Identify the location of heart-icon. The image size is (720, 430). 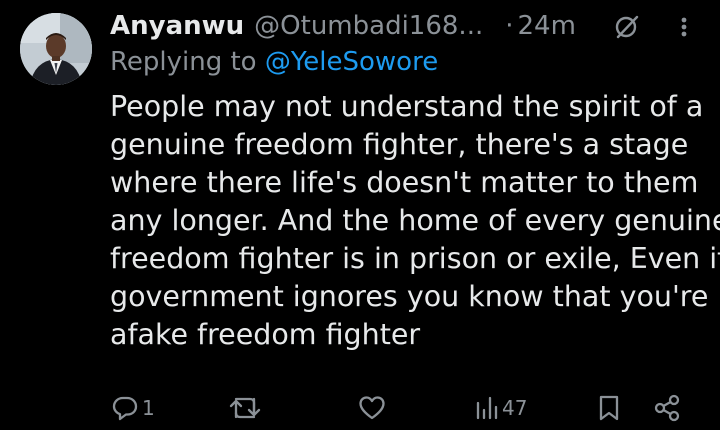
(372, 408).